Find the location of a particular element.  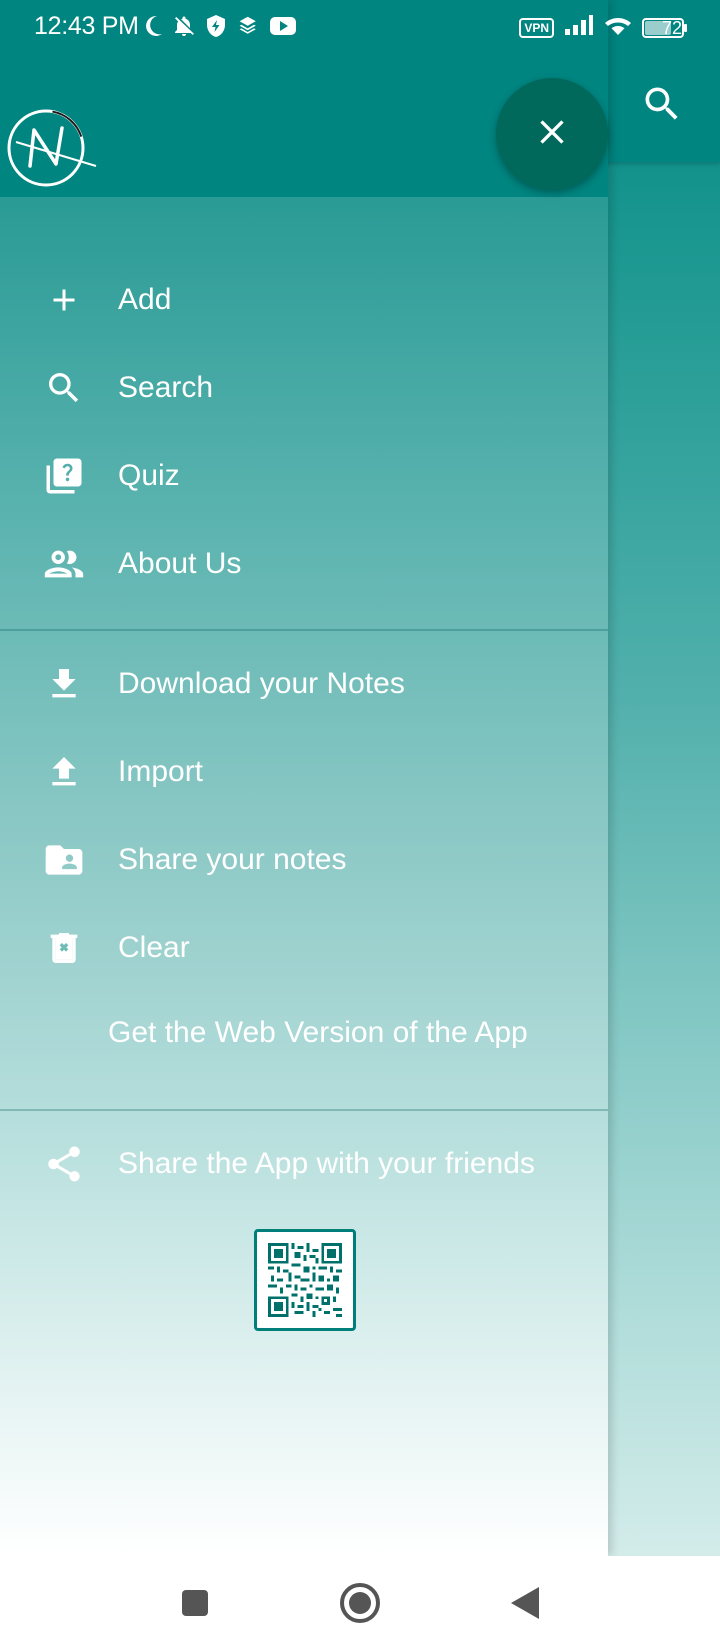

menu-label-search: Search is located at coordinates (166, 387).